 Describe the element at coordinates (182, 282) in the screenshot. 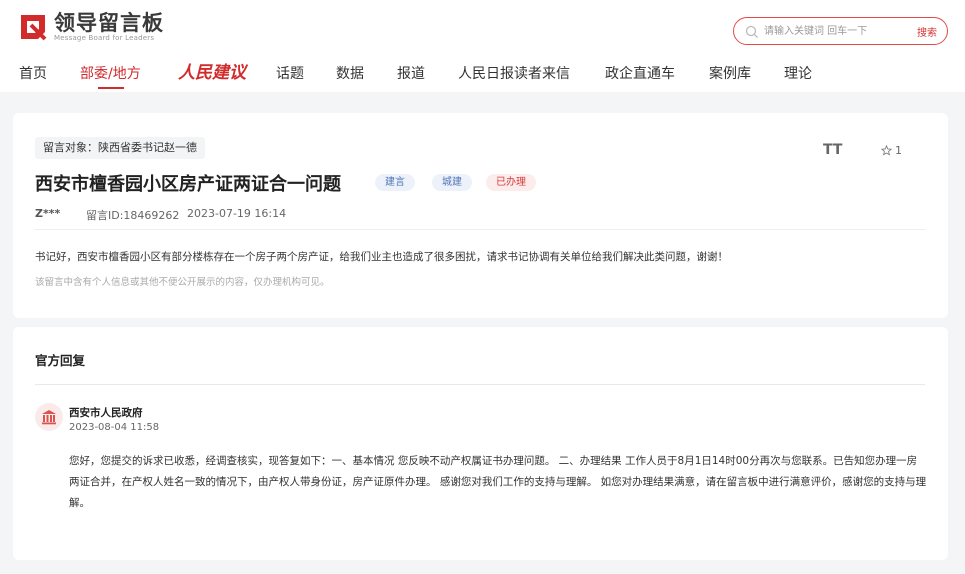

I see `privacy-notice: 该留言中含有个人信息或其他不便公开展示的内容，仅办理机构可见。` at that location.